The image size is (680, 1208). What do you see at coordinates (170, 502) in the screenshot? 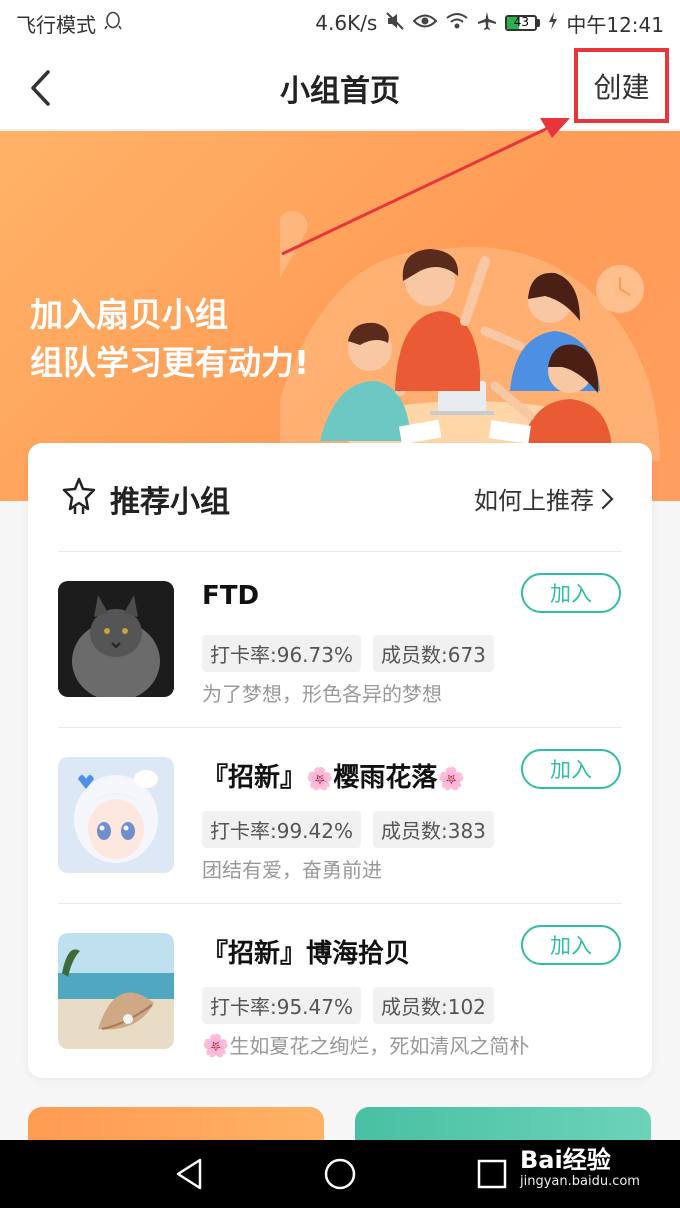
I see `recommend-title: 推荐小组` at bounding box center [170, 502].